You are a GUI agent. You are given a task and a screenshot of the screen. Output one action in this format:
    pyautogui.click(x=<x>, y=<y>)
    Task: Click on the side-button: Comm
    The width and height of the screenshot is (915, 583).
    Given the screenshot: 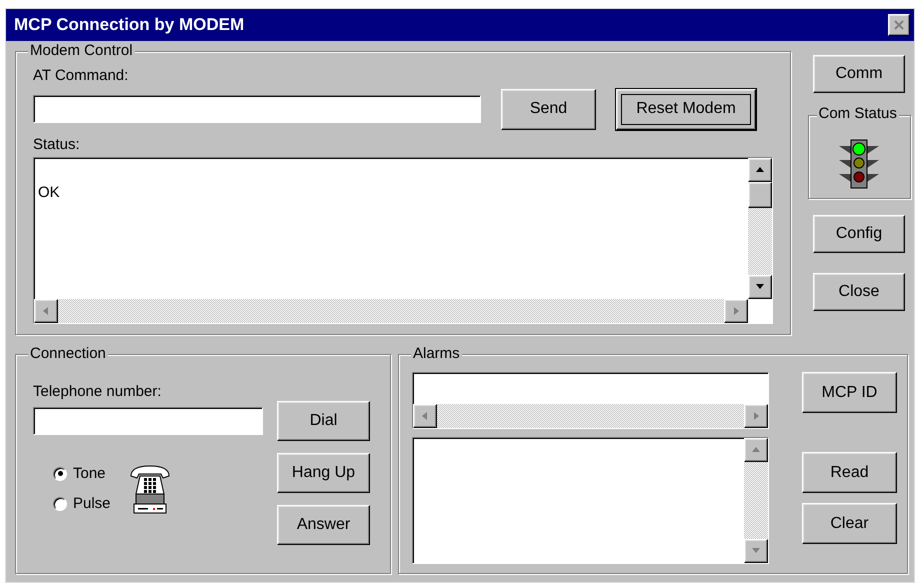 What is the action you would take?
    pyautogui.click(x=859, y=74)
    